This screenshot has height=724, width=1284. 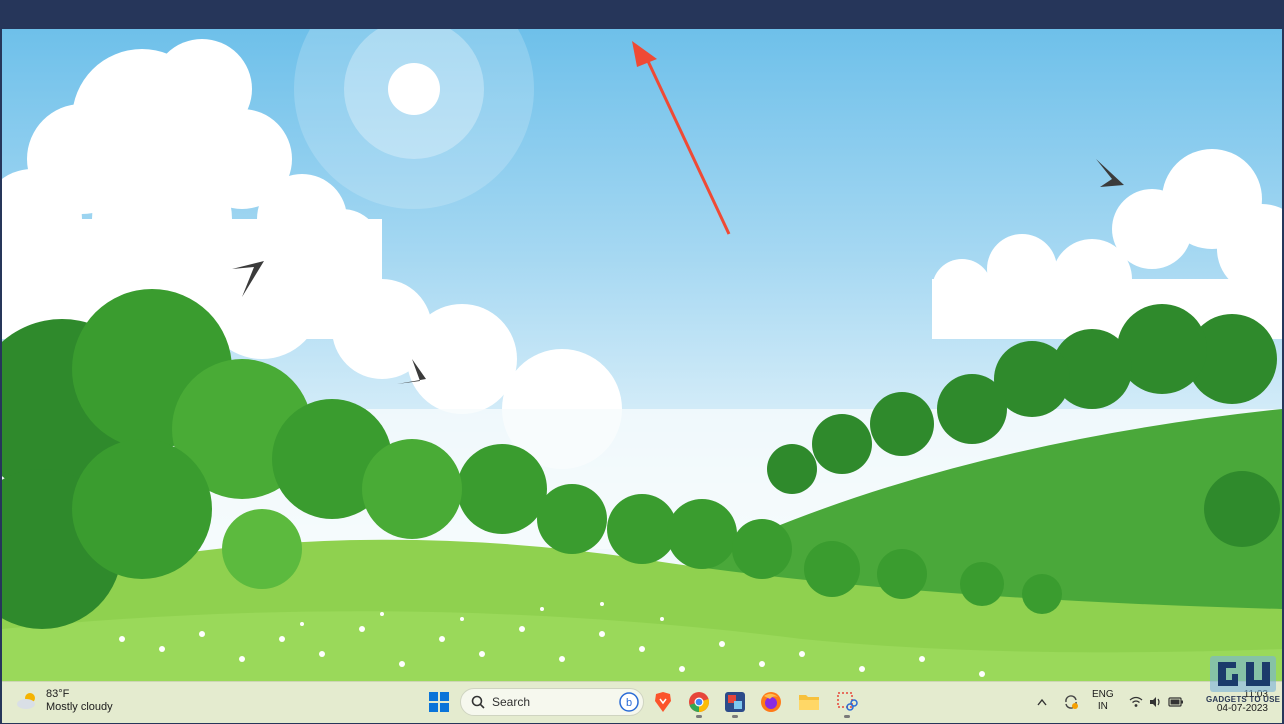 I want to click on volume-icon, so click(x=1155, y=702).